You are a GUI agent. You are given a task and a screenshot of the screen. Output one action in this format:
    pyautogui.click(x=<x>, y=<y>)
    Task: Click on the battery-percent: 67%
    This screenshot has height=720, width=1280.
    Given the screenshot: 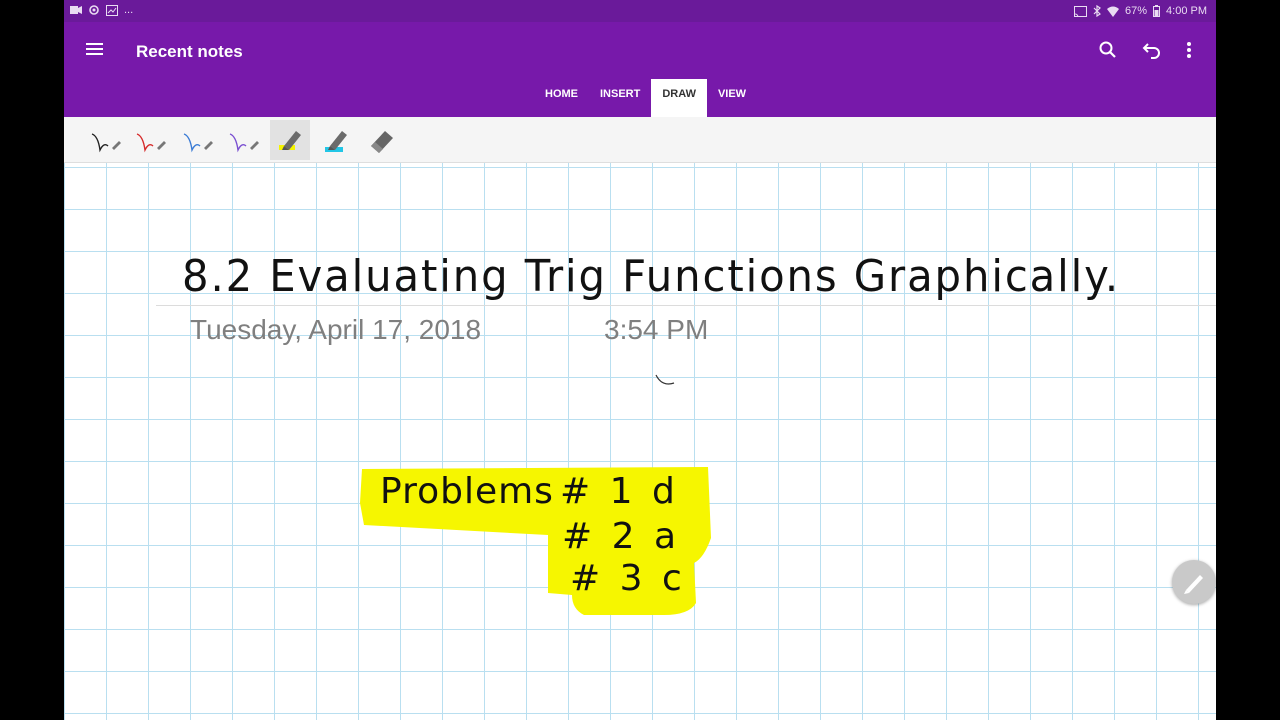 What is the action you would take?
    pyautogui.click(x=1136, y=11)
    